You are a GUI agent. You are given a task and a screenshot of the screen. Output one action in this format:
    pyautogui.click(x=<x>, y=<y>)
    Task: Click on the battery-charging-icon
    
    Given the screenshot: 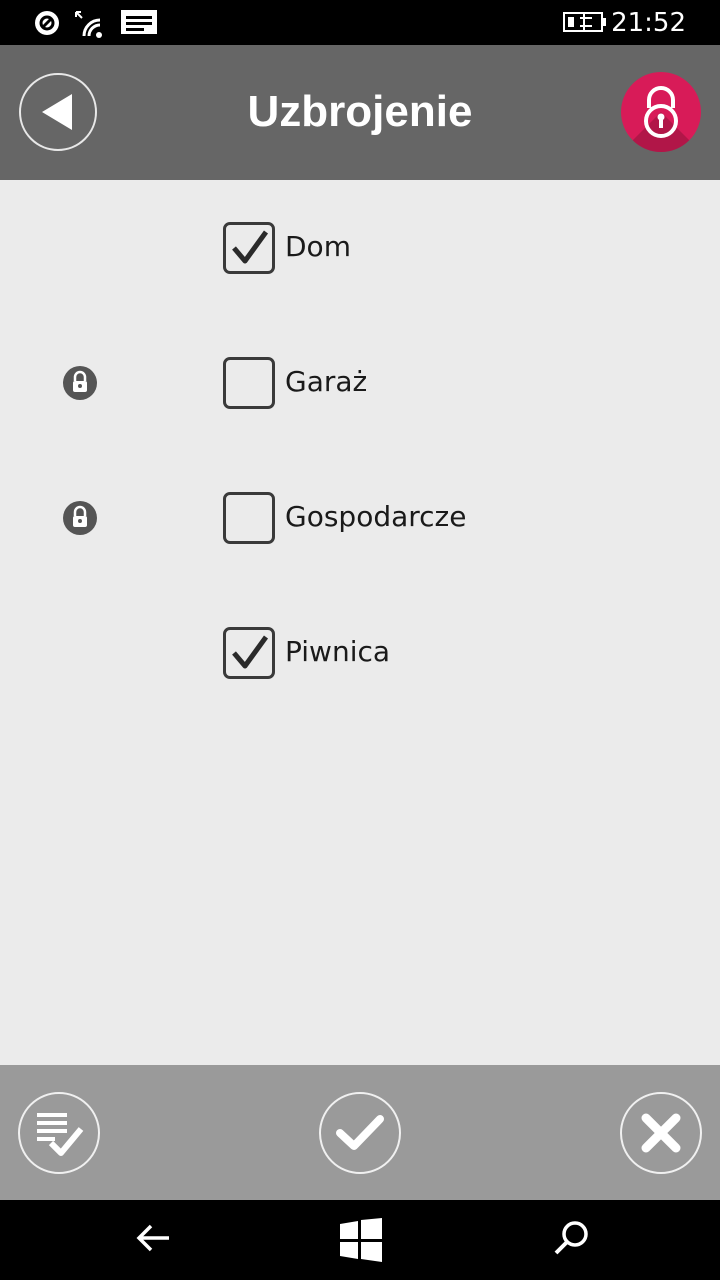 What is the action you would take?
    pyautogui.click(x=584, y=22)
    